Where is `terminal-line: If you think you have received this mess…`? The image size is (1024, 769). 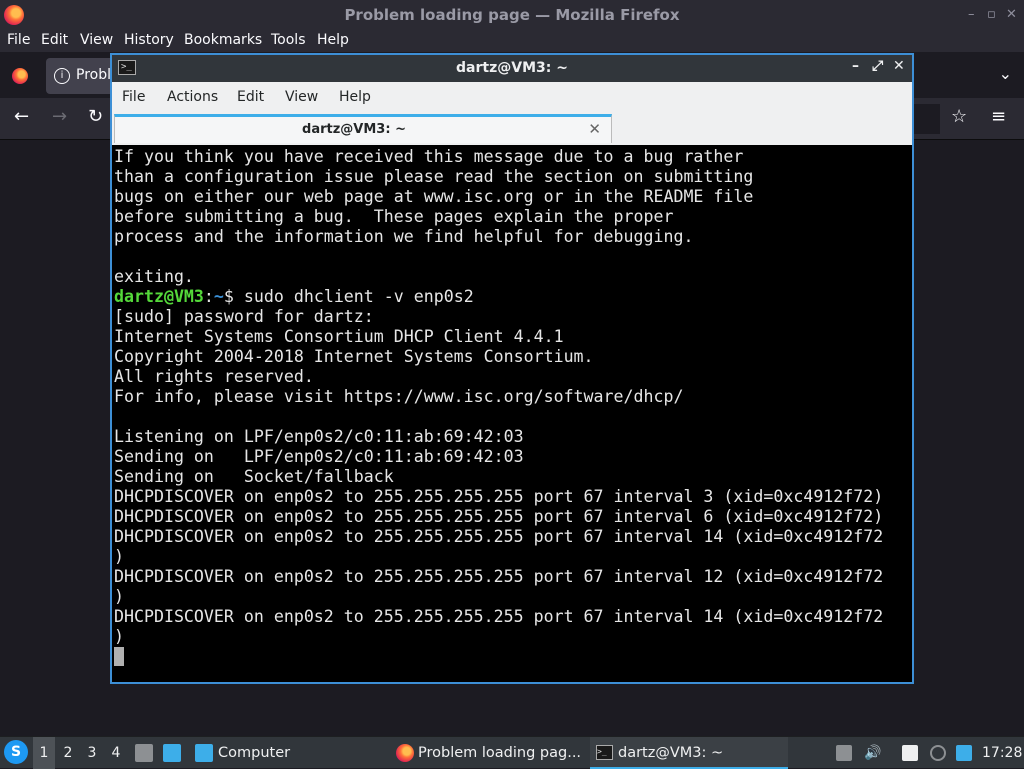 terminal-line: If you think you have received this mess… is located at coordinates (429, 156).